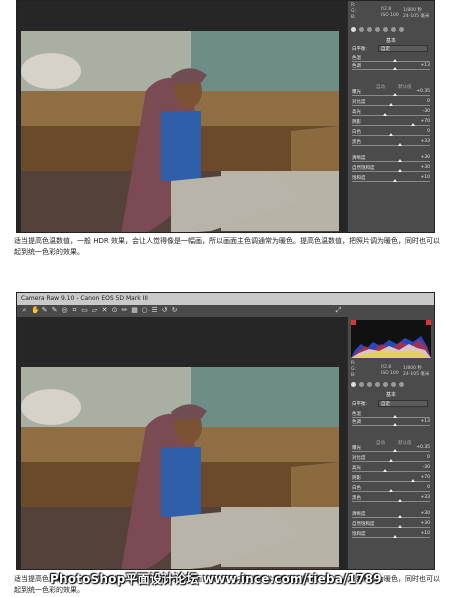 The image size is (459, 597). I want to click on lens-tab-icon, so click(393, 384).